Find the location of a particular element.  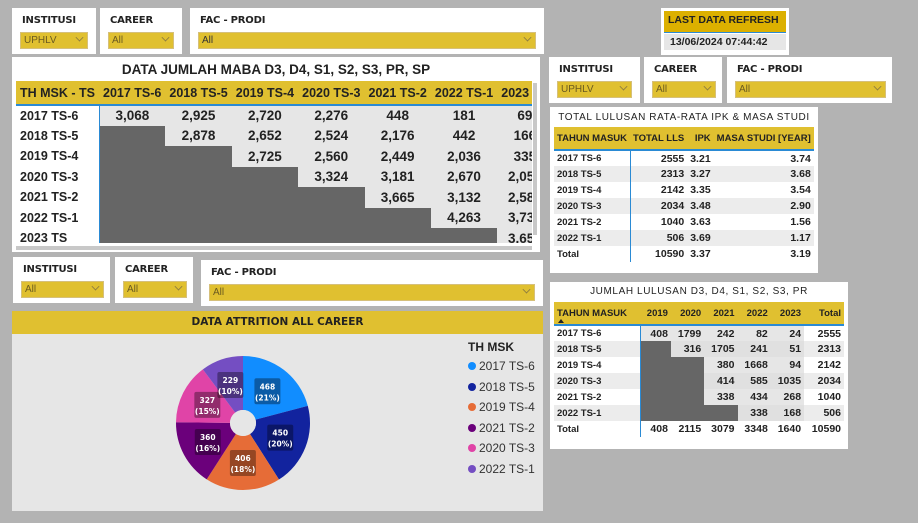

column-header: 2022 TS-1 is located at coordinates (464, 93).